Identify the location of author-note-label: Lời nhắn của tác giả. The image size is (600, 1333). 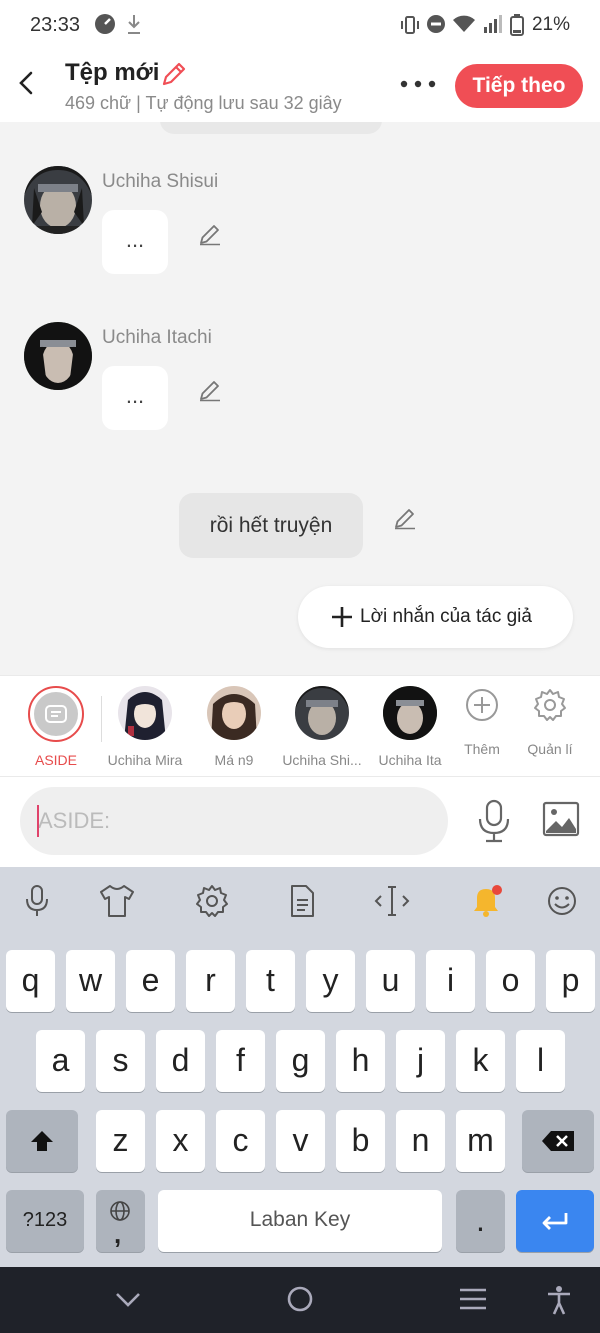
(446, 616).